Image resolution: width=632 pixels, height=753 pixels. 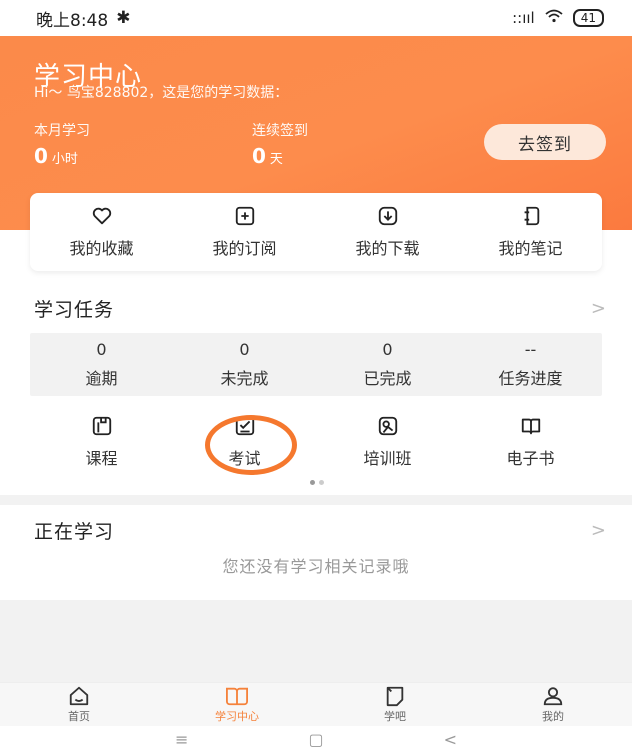 I want to click on courses-button: 课程, so click(x=101, y=442).